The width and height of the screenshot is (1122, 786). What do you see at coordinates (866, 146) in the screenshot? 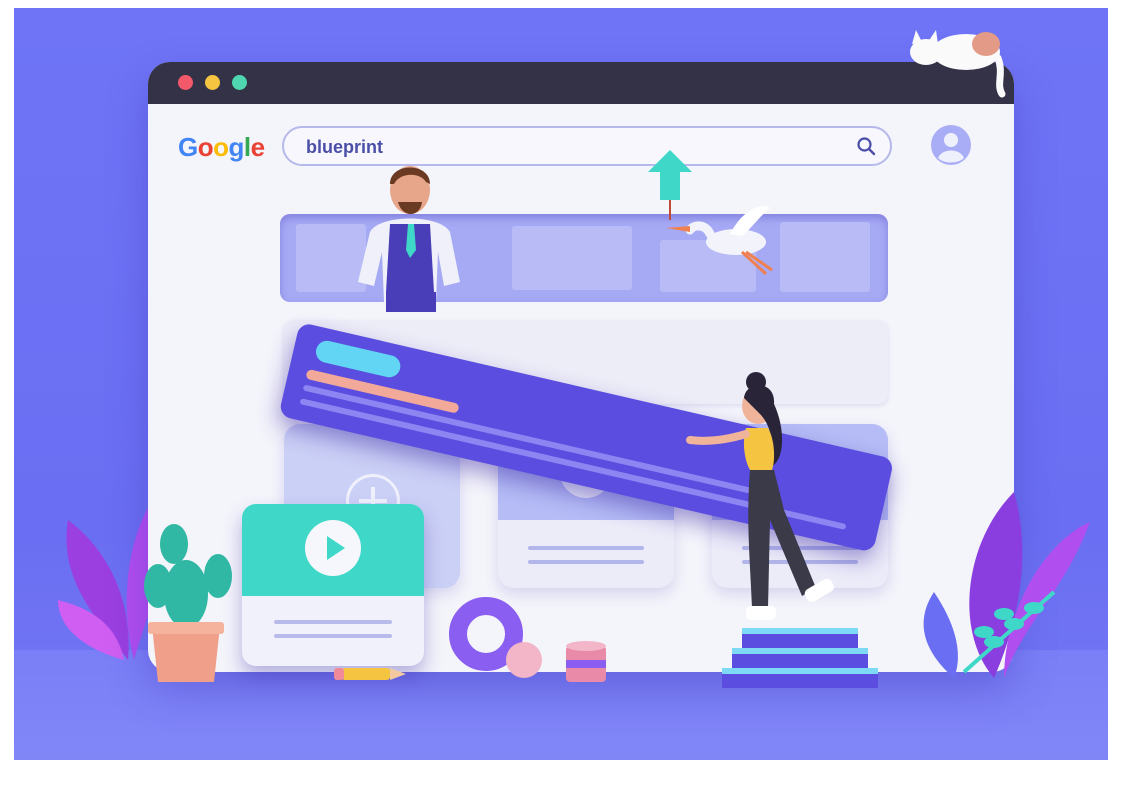
I see `search-icon` at bounding box center [866, 146].